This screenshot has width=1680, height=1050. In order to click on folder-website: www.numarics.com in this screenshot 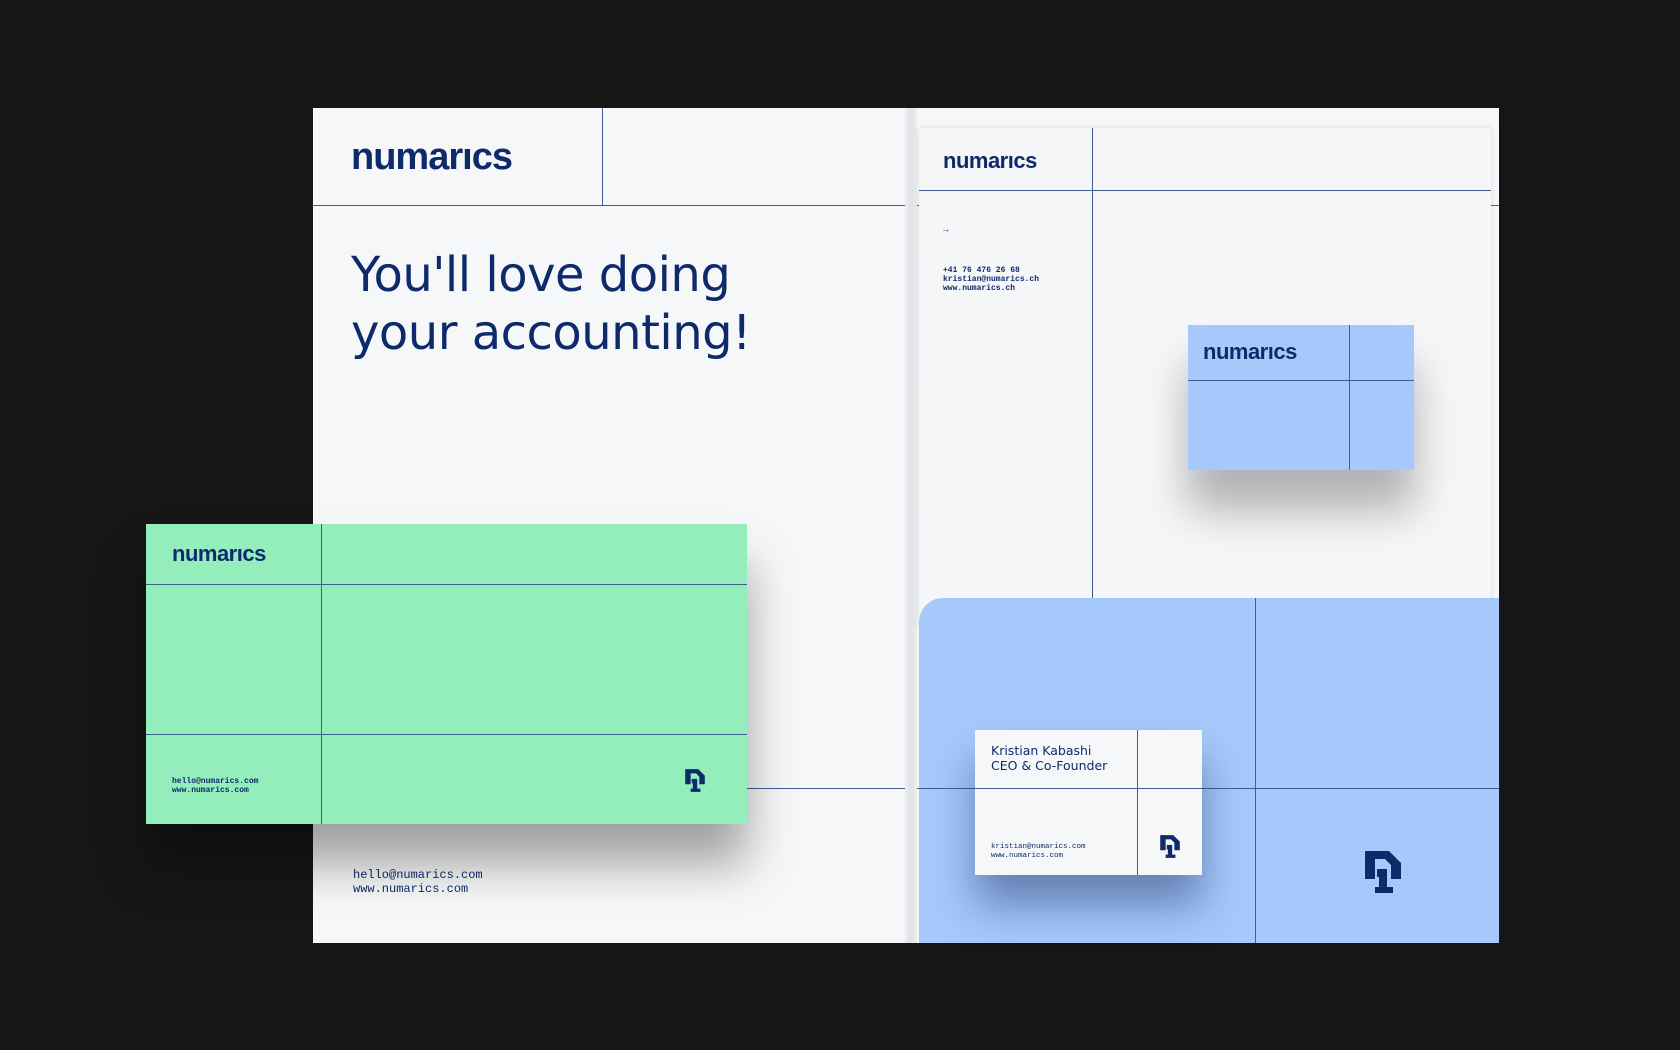, I will do `click(411, 889)`.